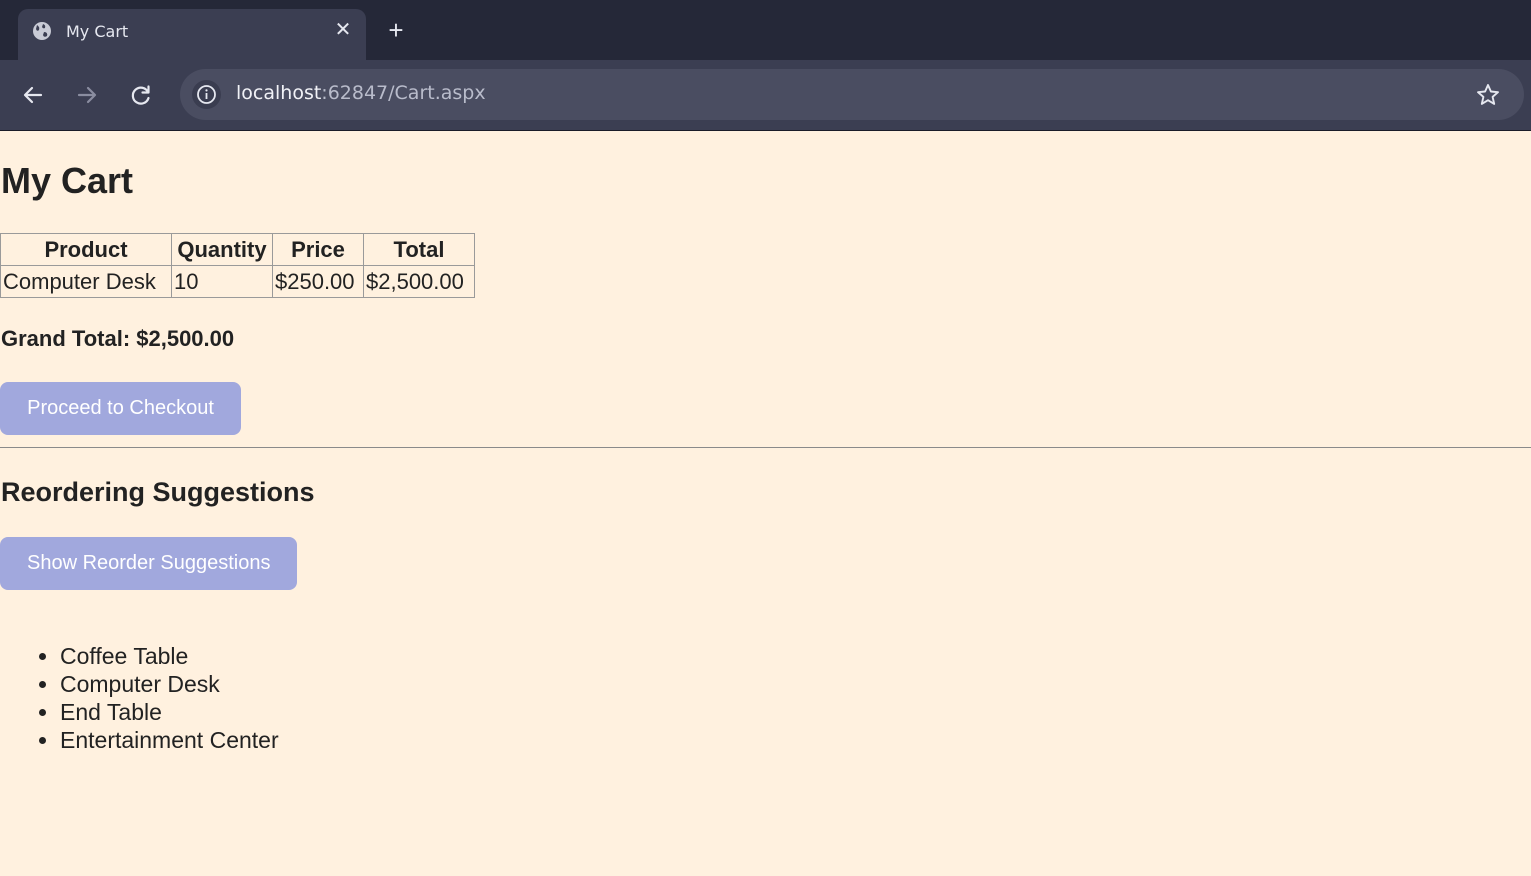 The height and width of the screenshot is (876, 1531). I want to click on address-bar: localhost:62847/Cart.aspx, so click(852, 94).